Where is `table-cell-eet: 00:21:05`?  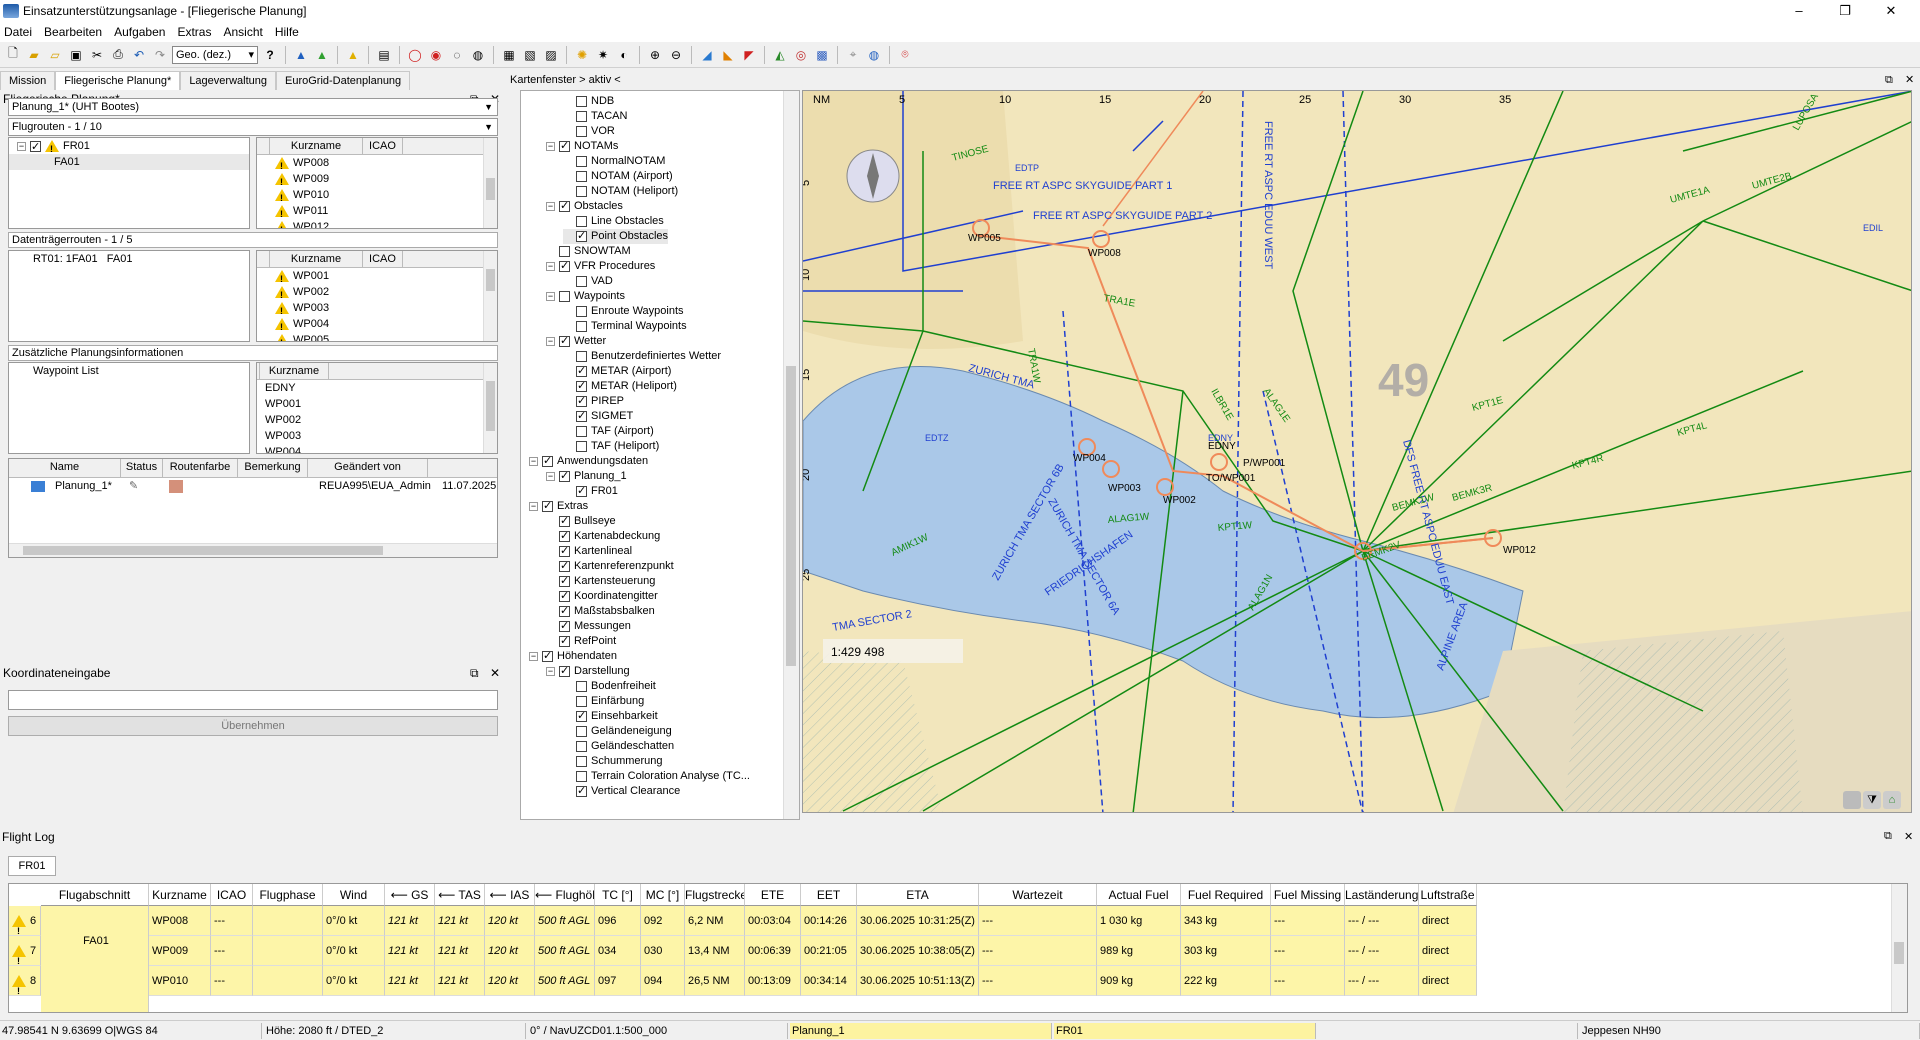
table-cell-eet: 00:21:05 is located at coordinates (829, 951).